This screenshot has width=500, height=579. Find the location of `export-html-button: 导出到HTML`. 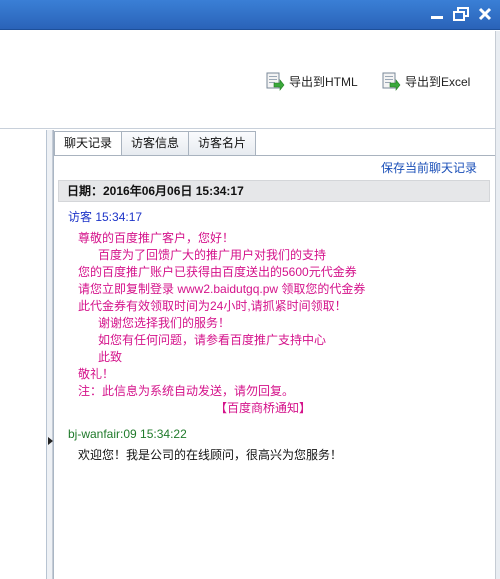

export-html-button: 导出到HTML is located at coordinates (311, 81).